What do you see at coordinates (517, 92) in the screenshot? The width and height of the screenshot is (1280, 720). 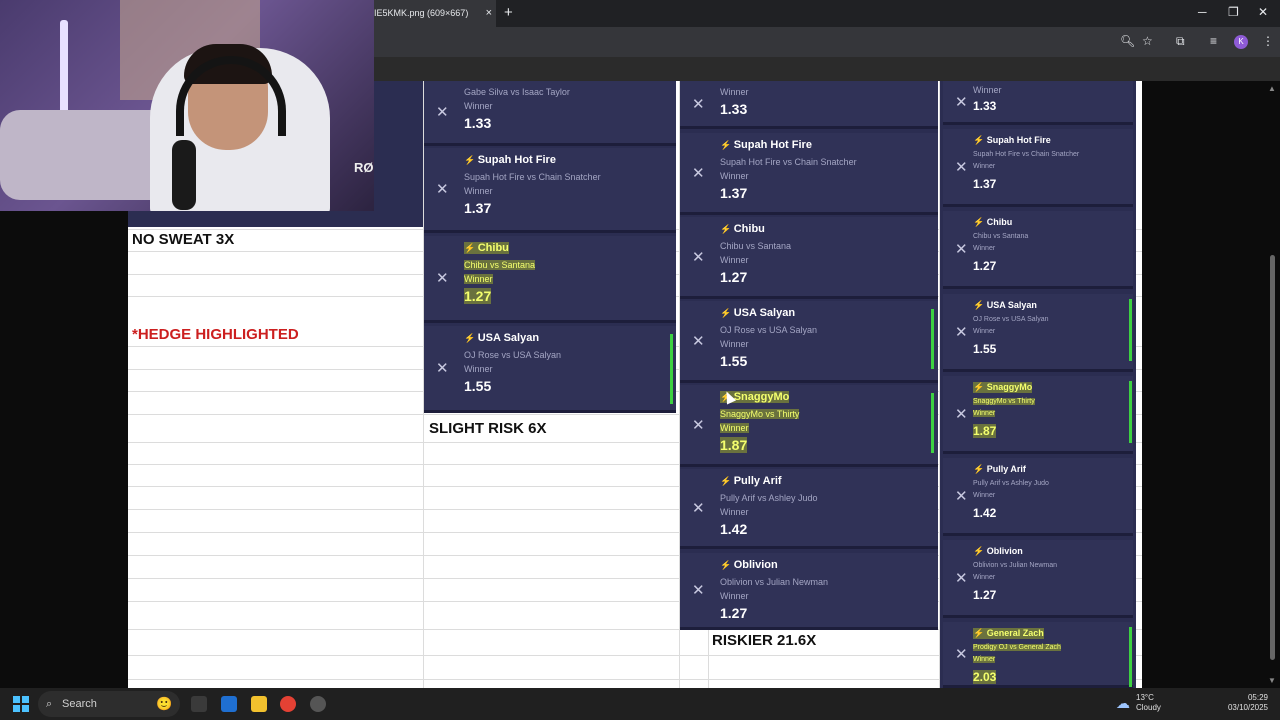 I see `bet-match: Gabe Silva vs Isaac Taylor` at bounding box center [517, 92].